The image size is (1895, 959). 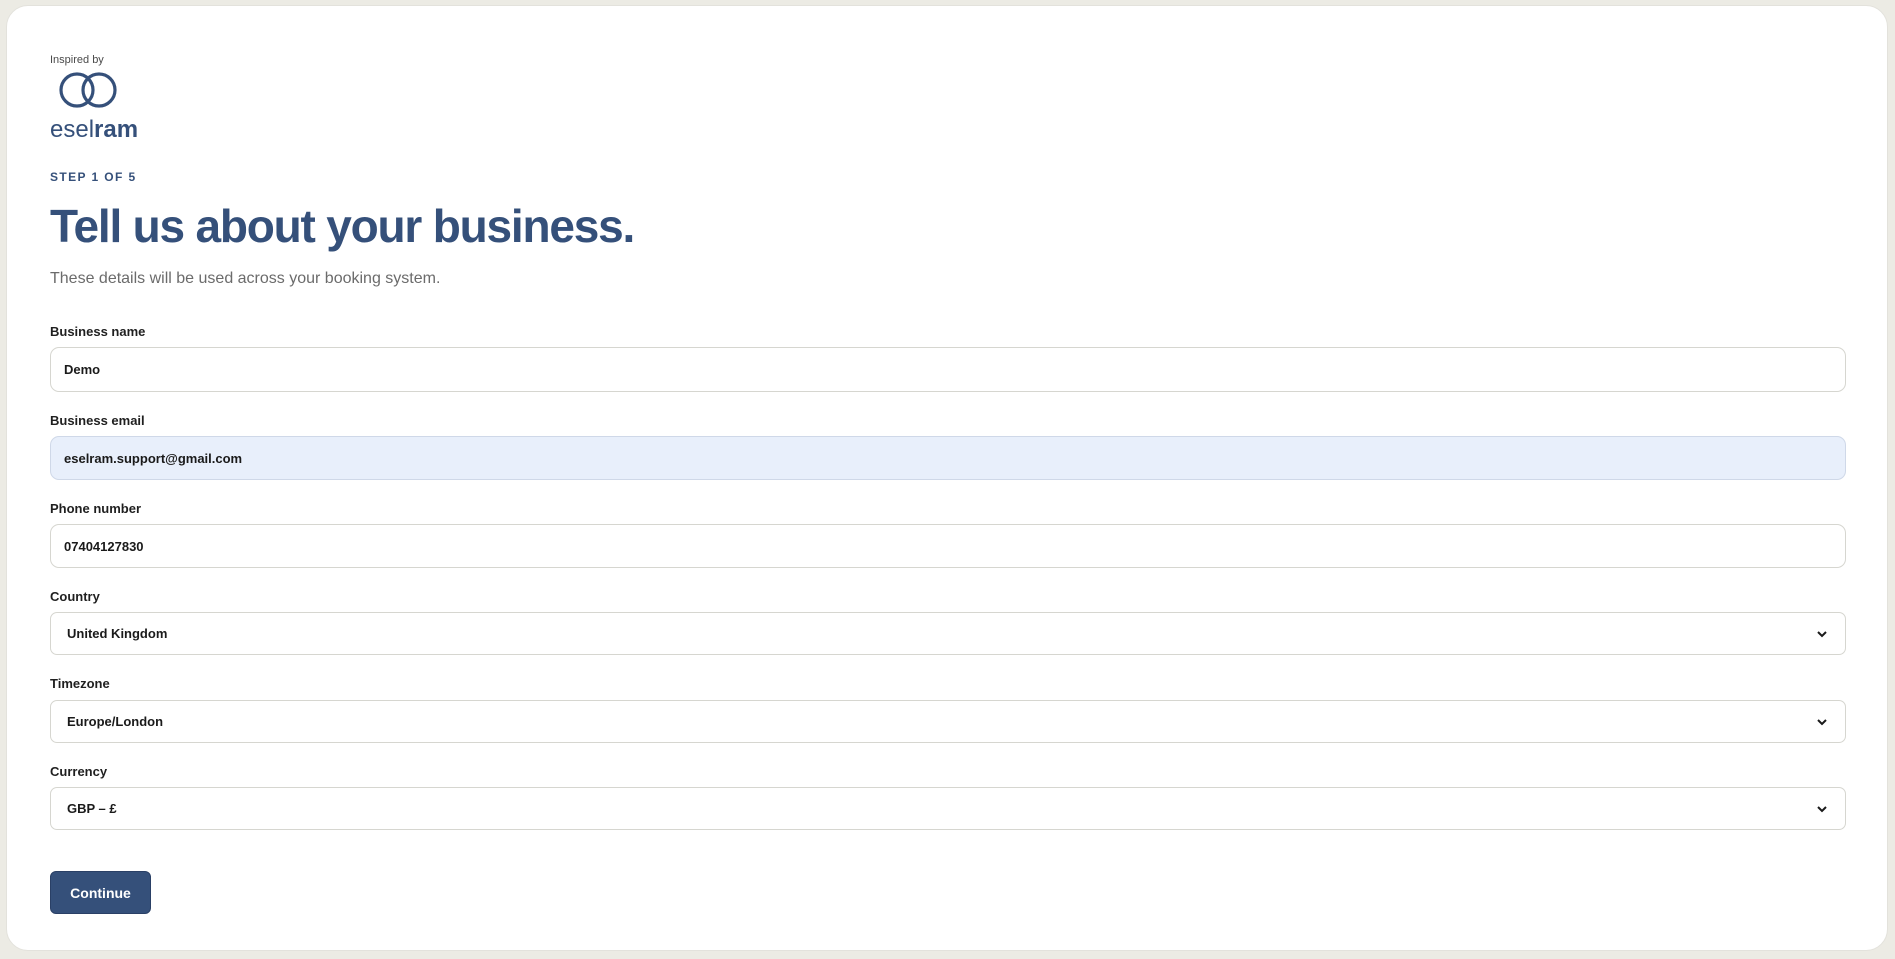 I want to click on currency-select: GBP – £, so click(x=948, y=808).